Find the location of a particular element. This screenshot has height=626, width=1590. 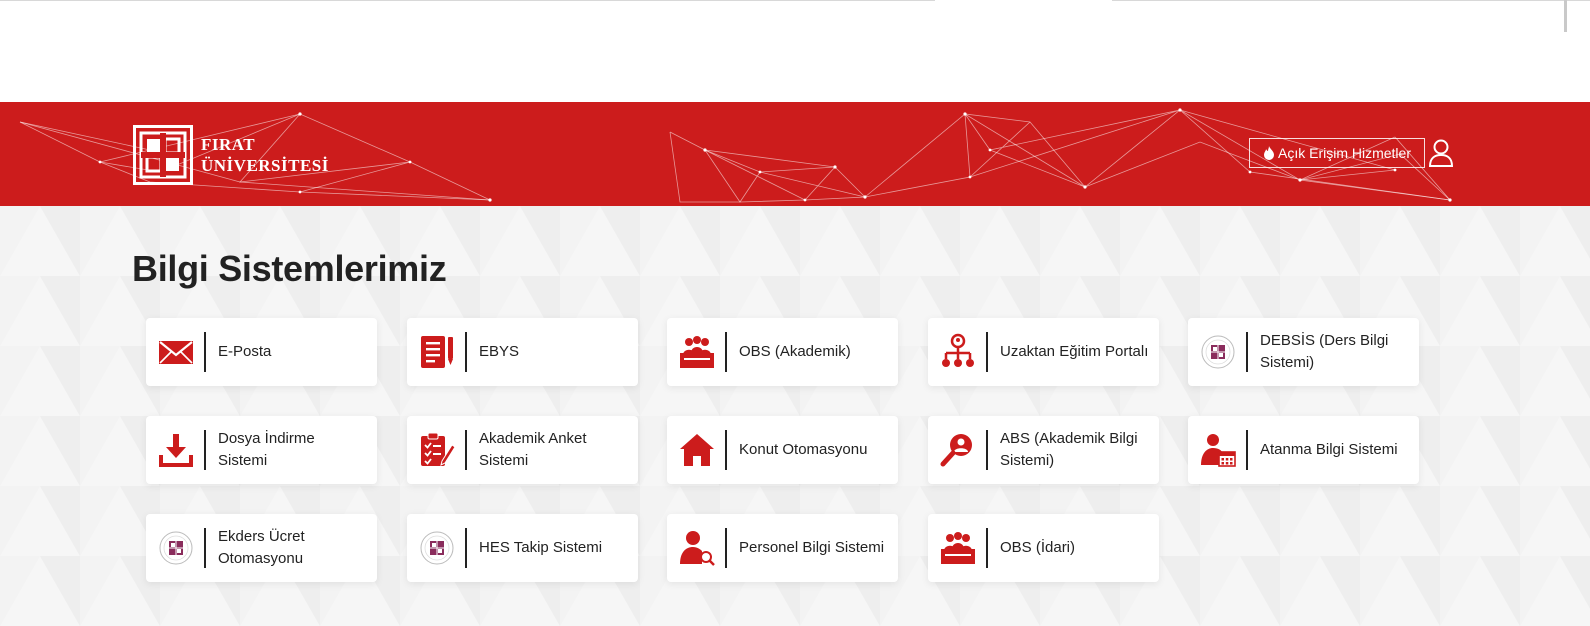

system-card-label: Uzaktan Eğitim Portalı is located at coordinates (1074, 351).